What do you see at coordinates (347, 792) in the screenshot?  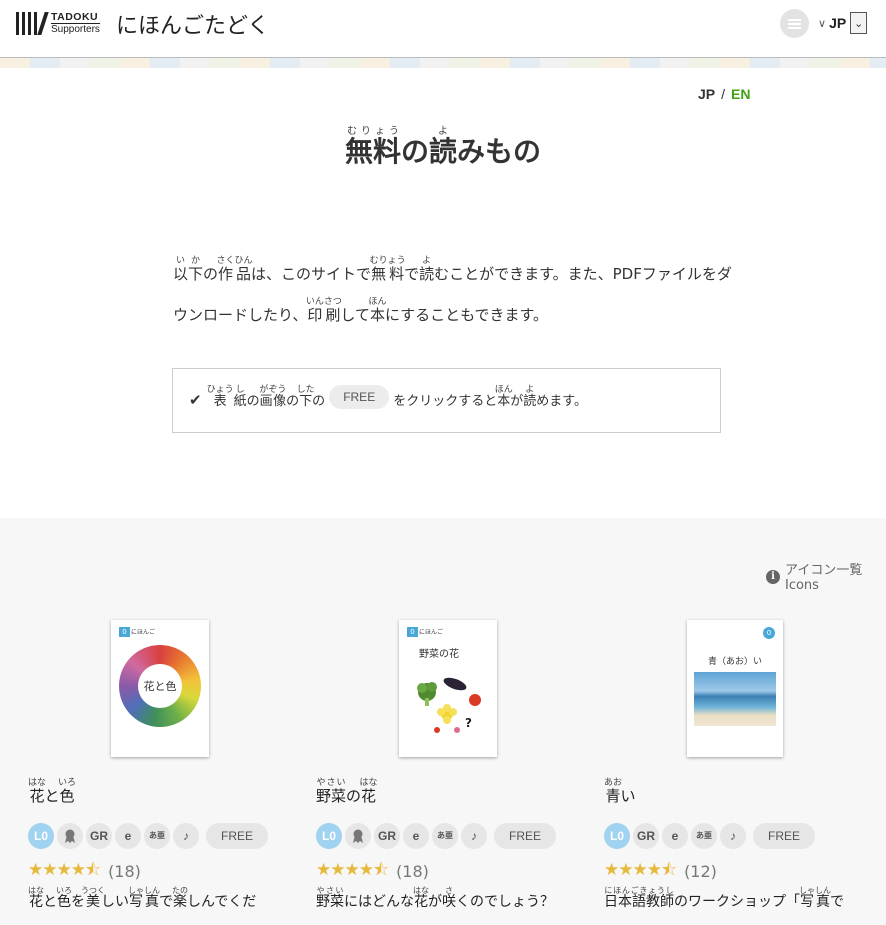 I see `book-title: 野菜やさいの花はな` at bounding box center [347, 792].